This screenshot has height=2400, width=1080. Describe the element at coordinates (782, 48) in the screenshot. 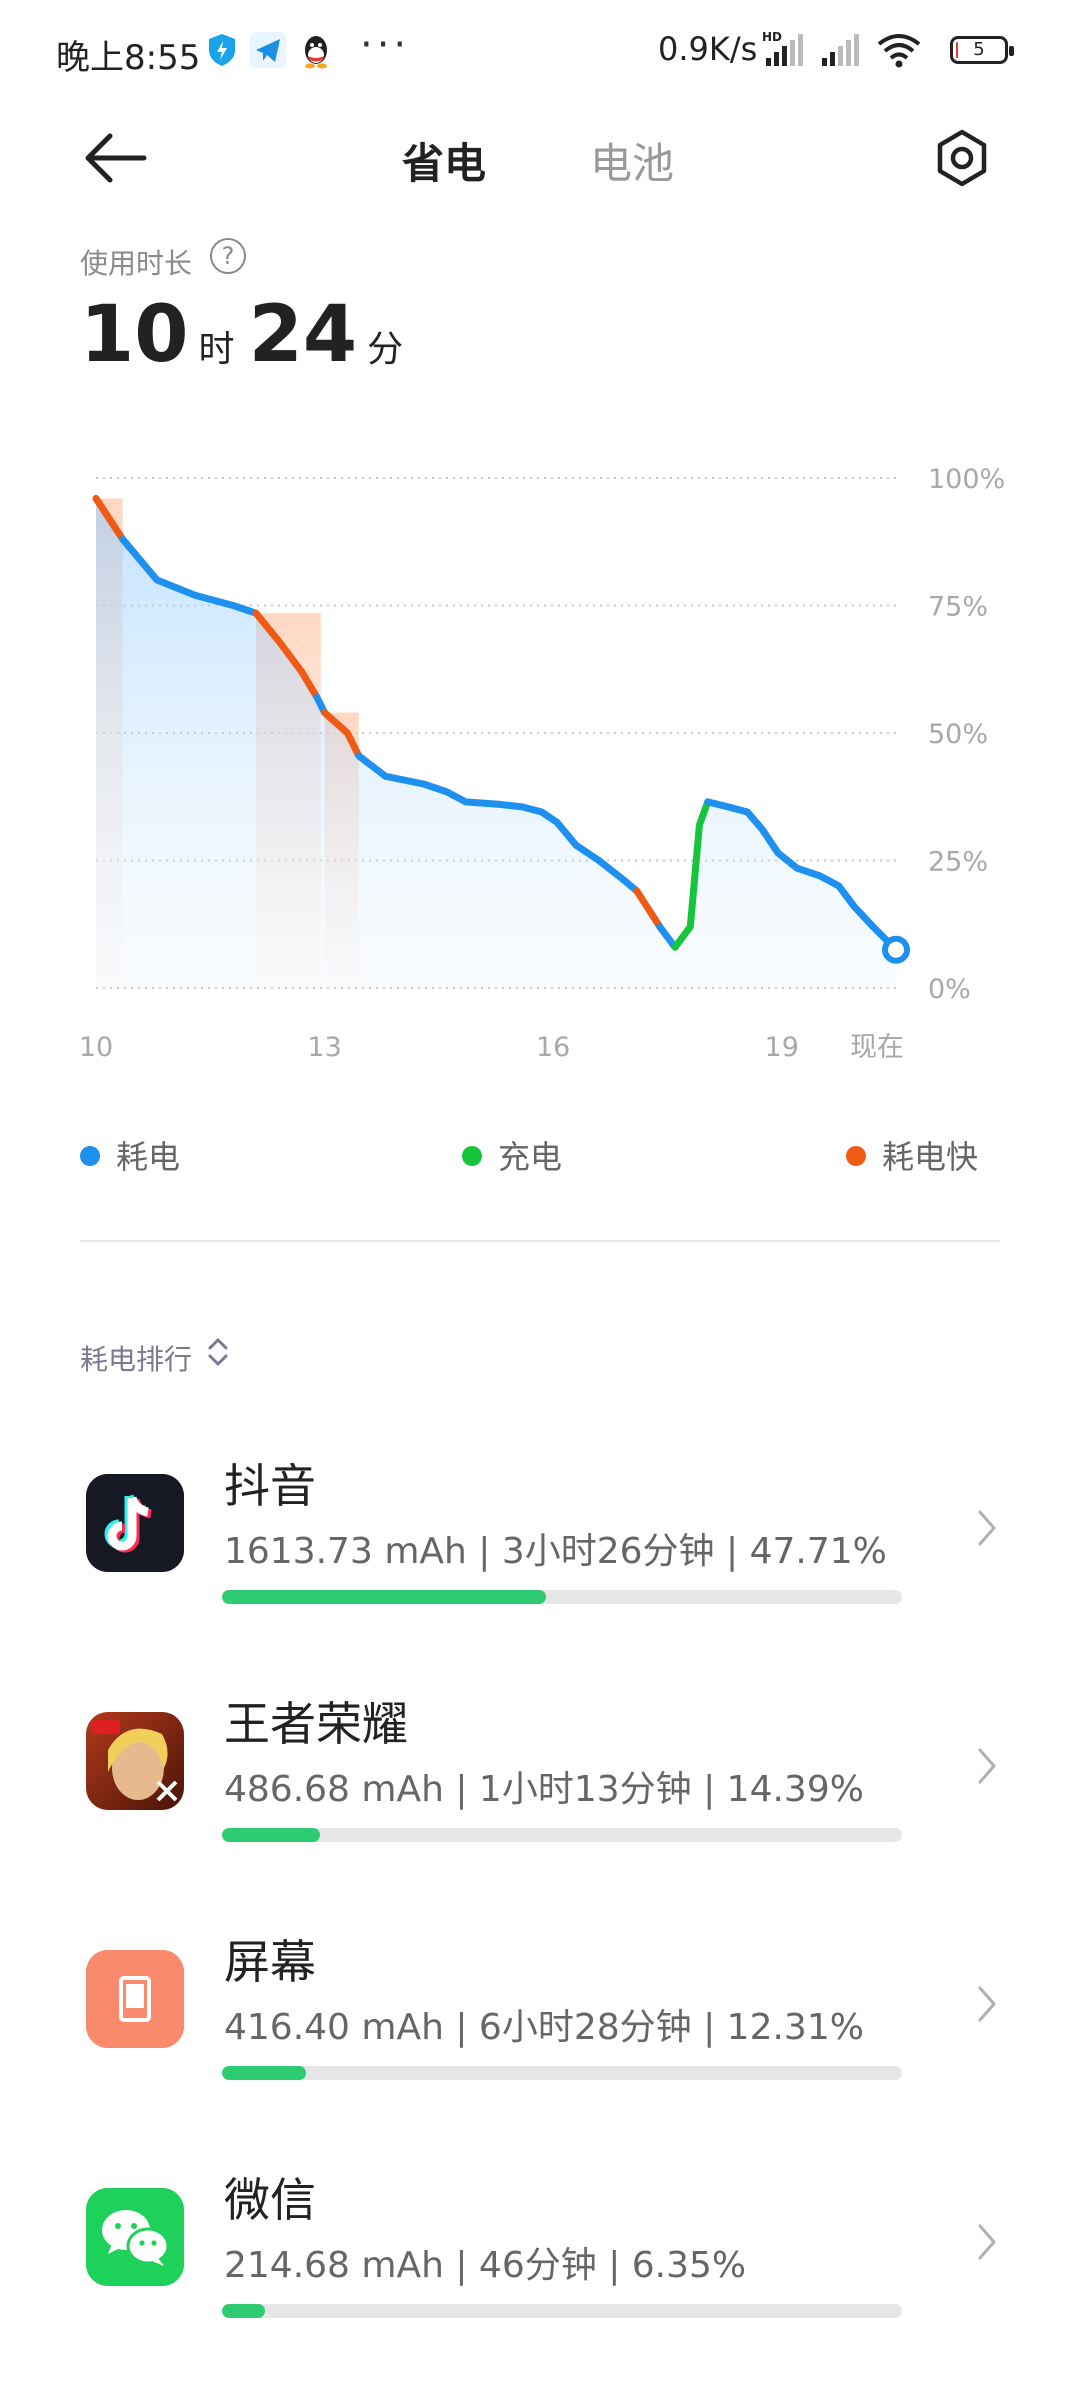

I see `signal-hd-icon: HD` at that location.